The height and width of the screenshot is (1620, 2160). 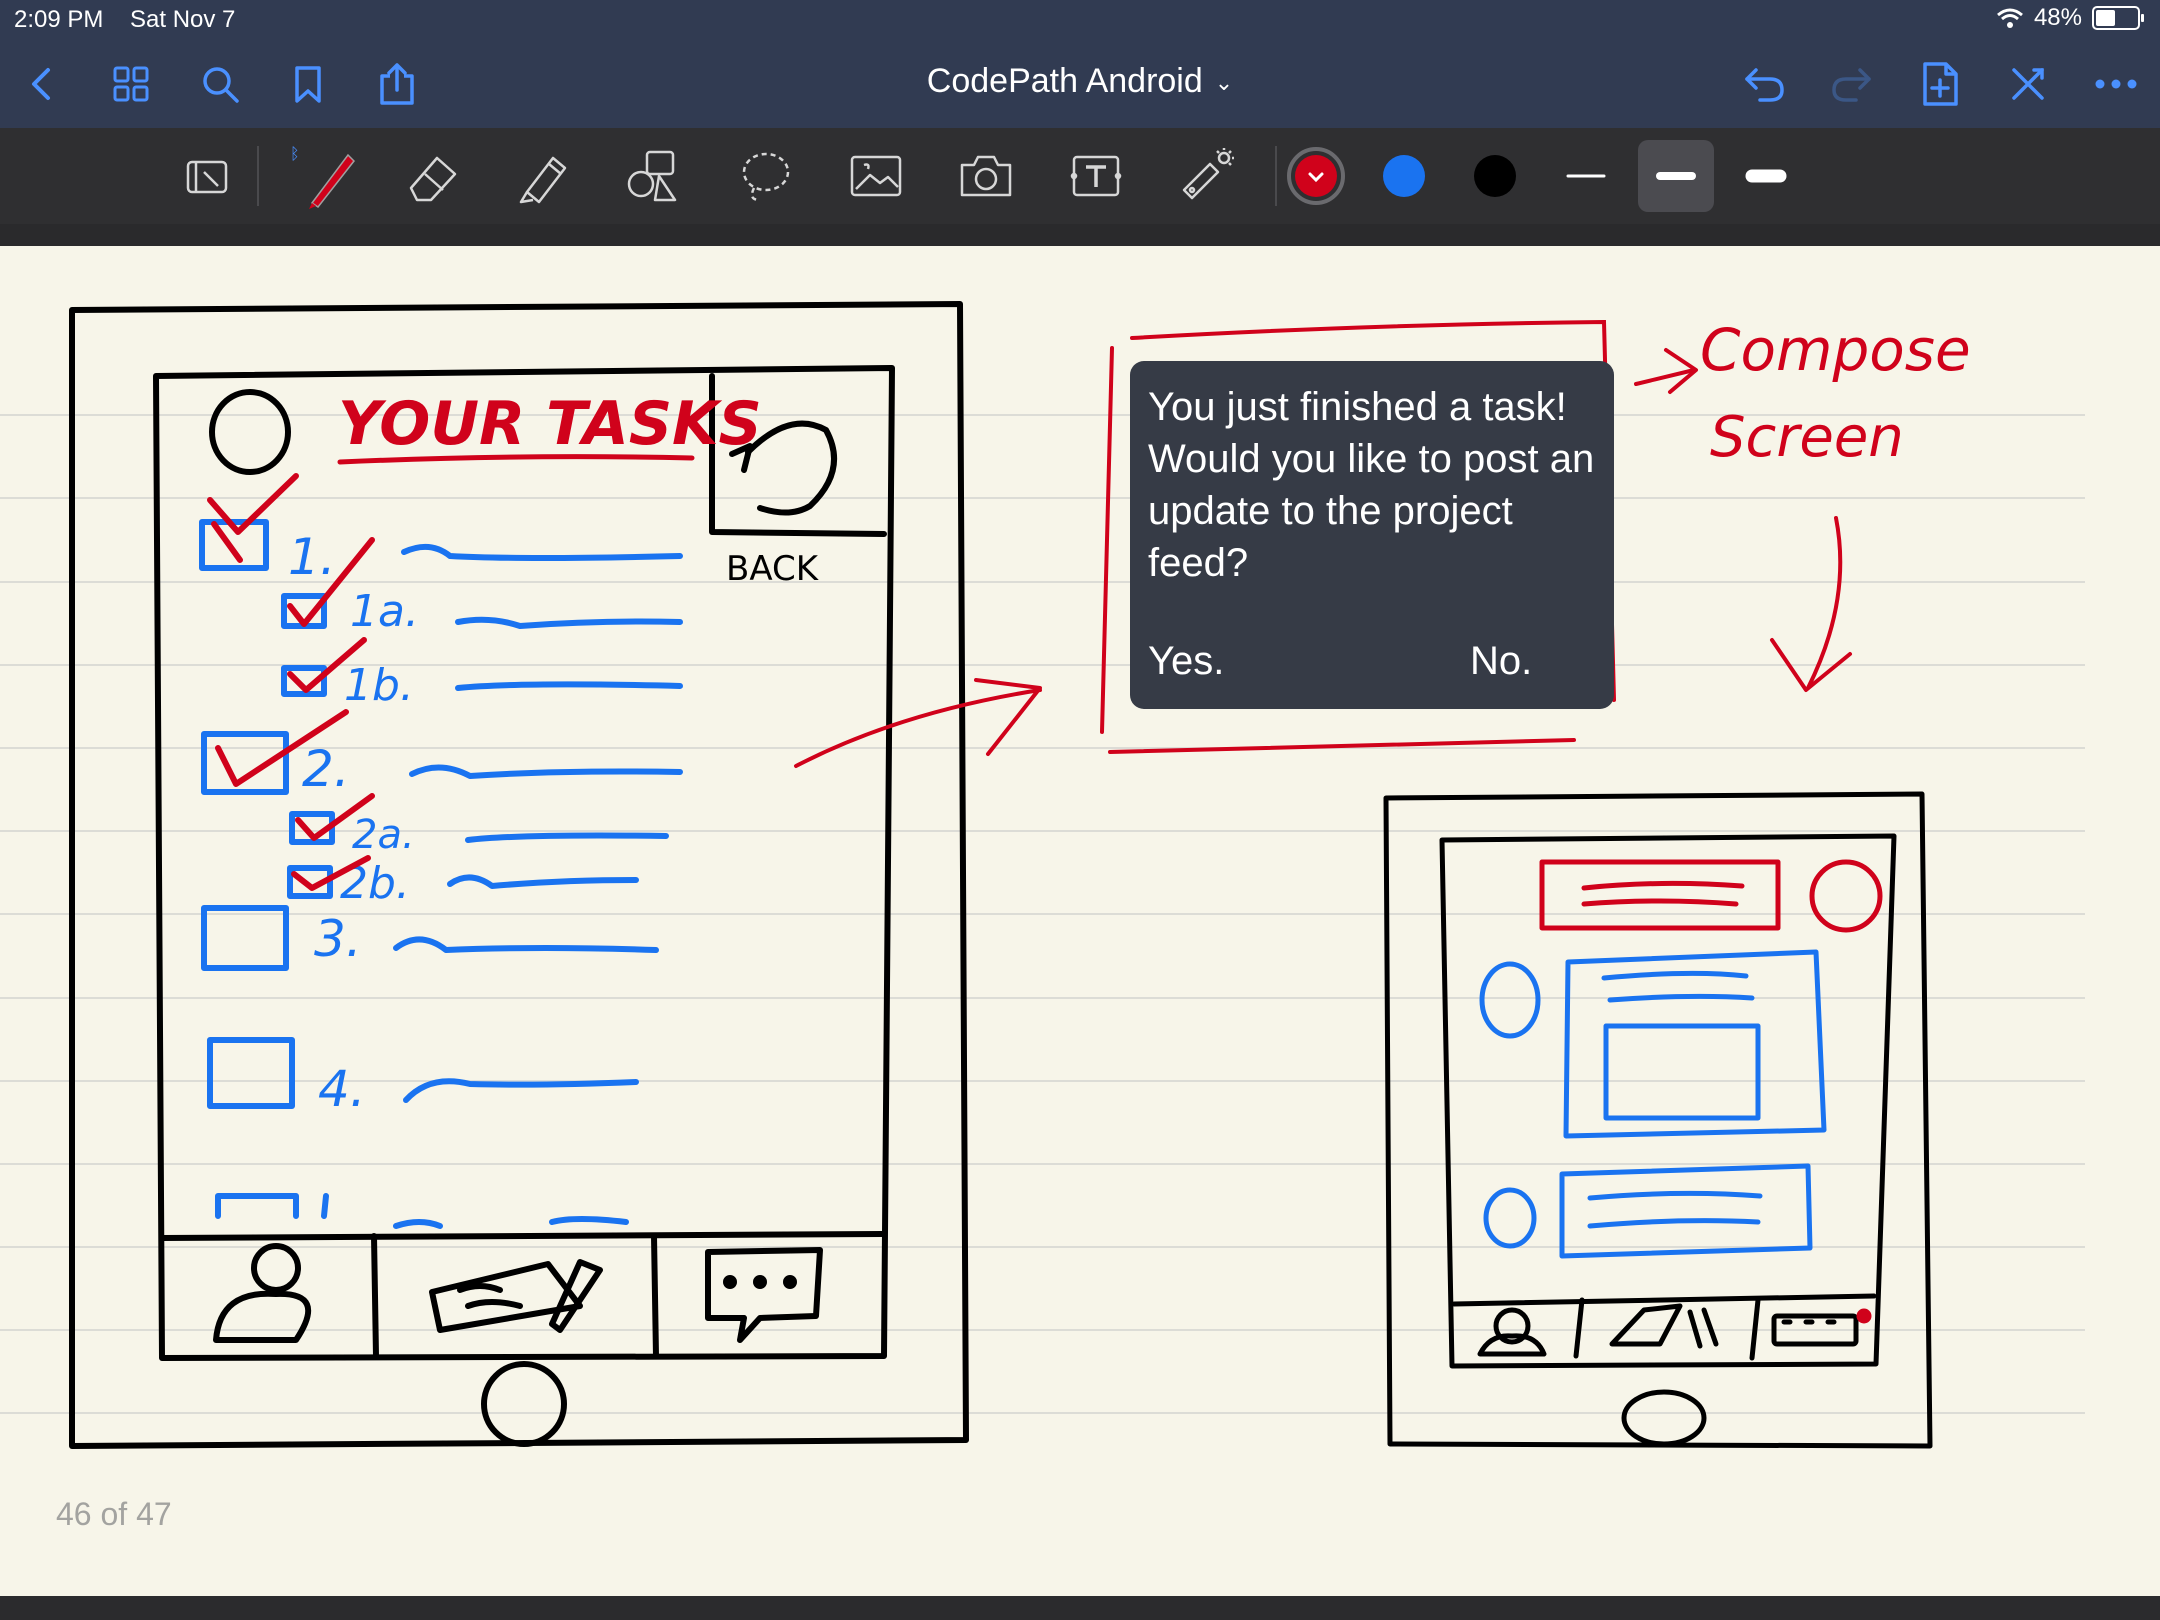 I want to click on shapes-icon, so click(x=653, y=176).